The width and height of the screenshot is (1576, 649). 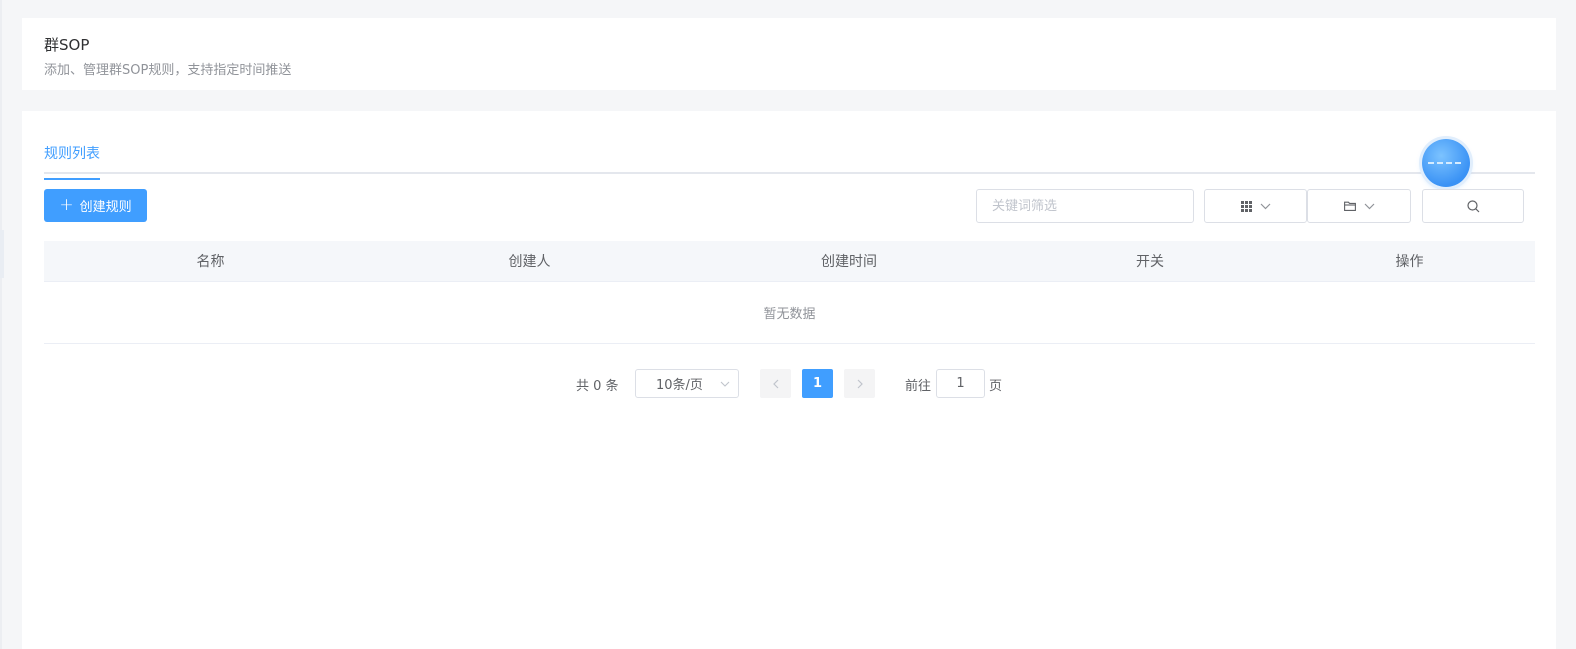 What do you see at coordinates (996, 386) in the screenshot?
I see `page-unit-label: 页` at bounding box center [996, 386].